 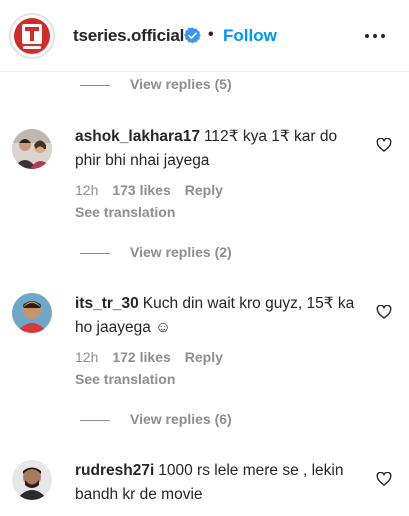 What do you see at coordinates (181, 419) in the screenshot?
I see `view-replies-label: View replies (6)` at bounding box center [181, 419].